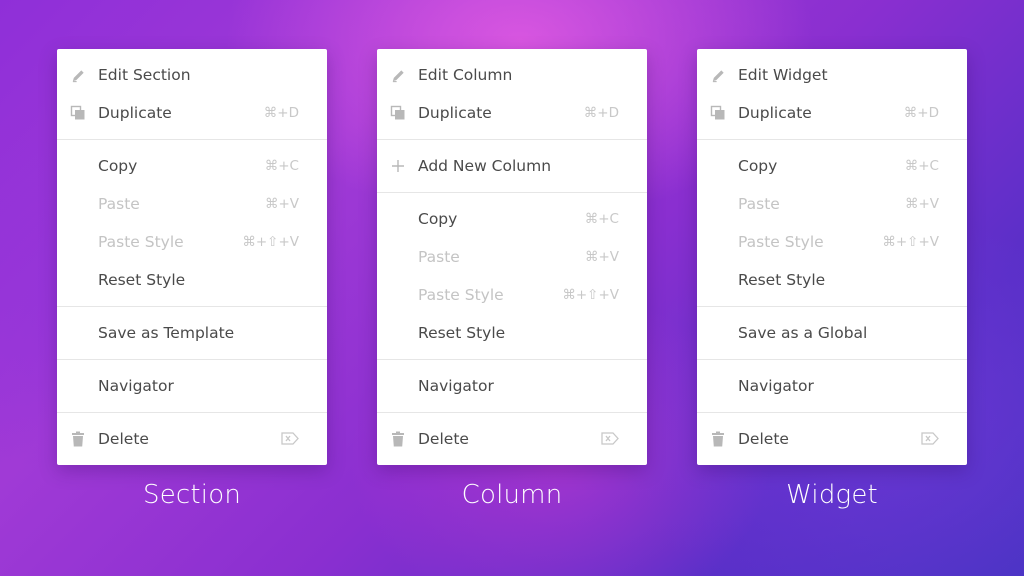 This screenshot has height=576, width=1024. I want to click on menu-item-save-as-a-global: Save as a Global, so click(832, 333).